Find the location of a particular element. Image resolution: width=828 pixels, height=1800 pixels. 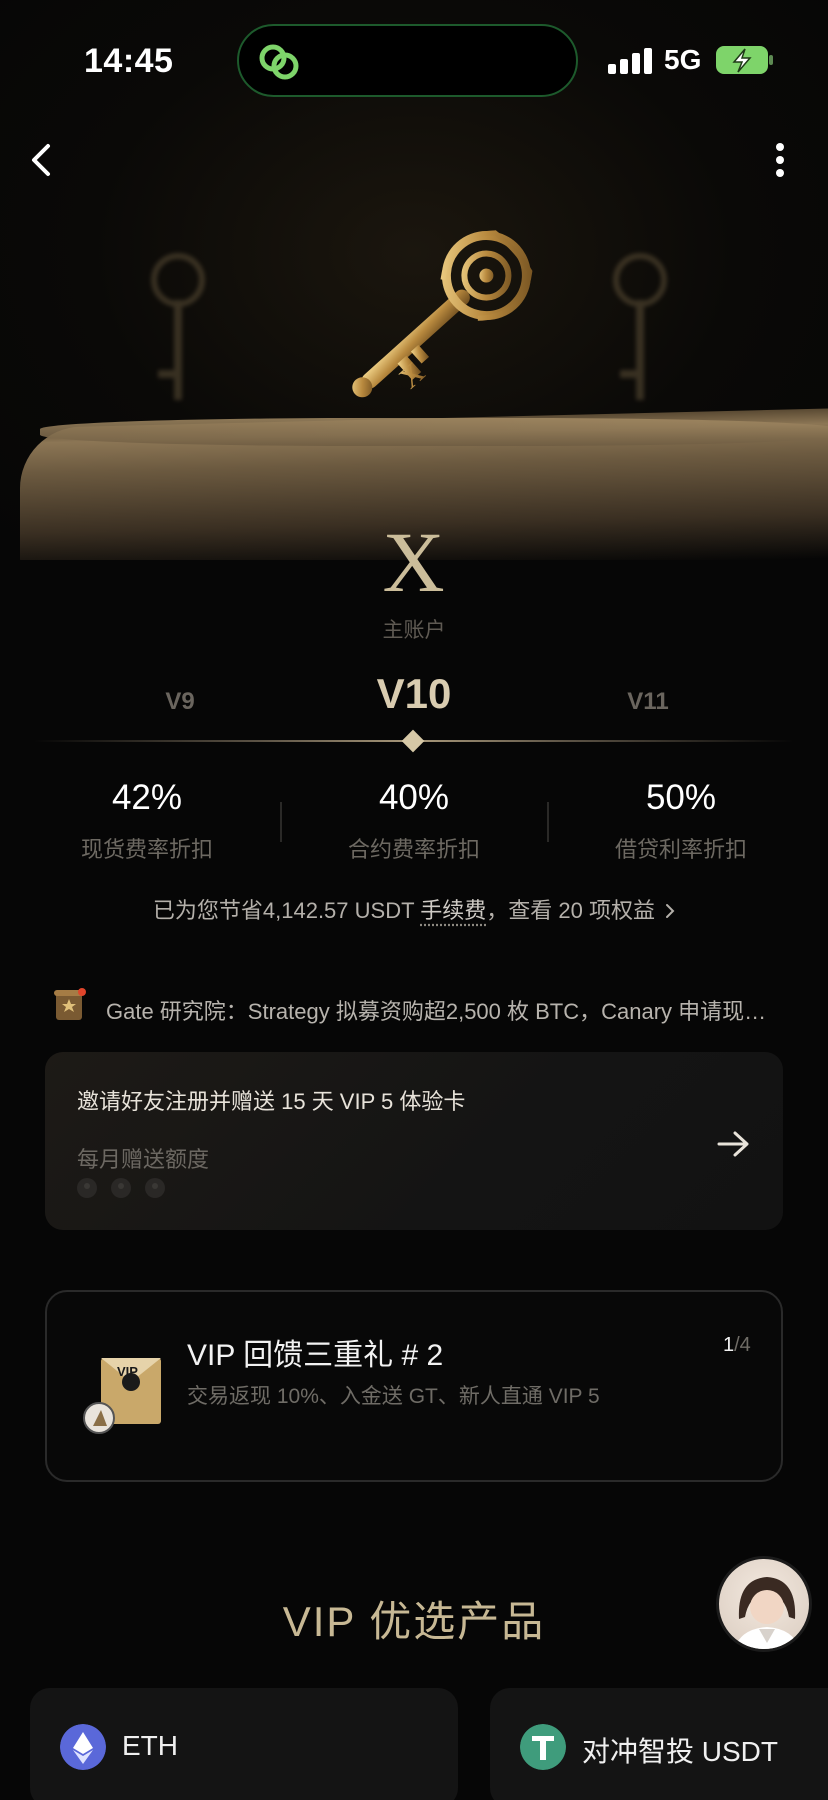

status-bar: 14:45 5G is located at coordinates (414, 60).